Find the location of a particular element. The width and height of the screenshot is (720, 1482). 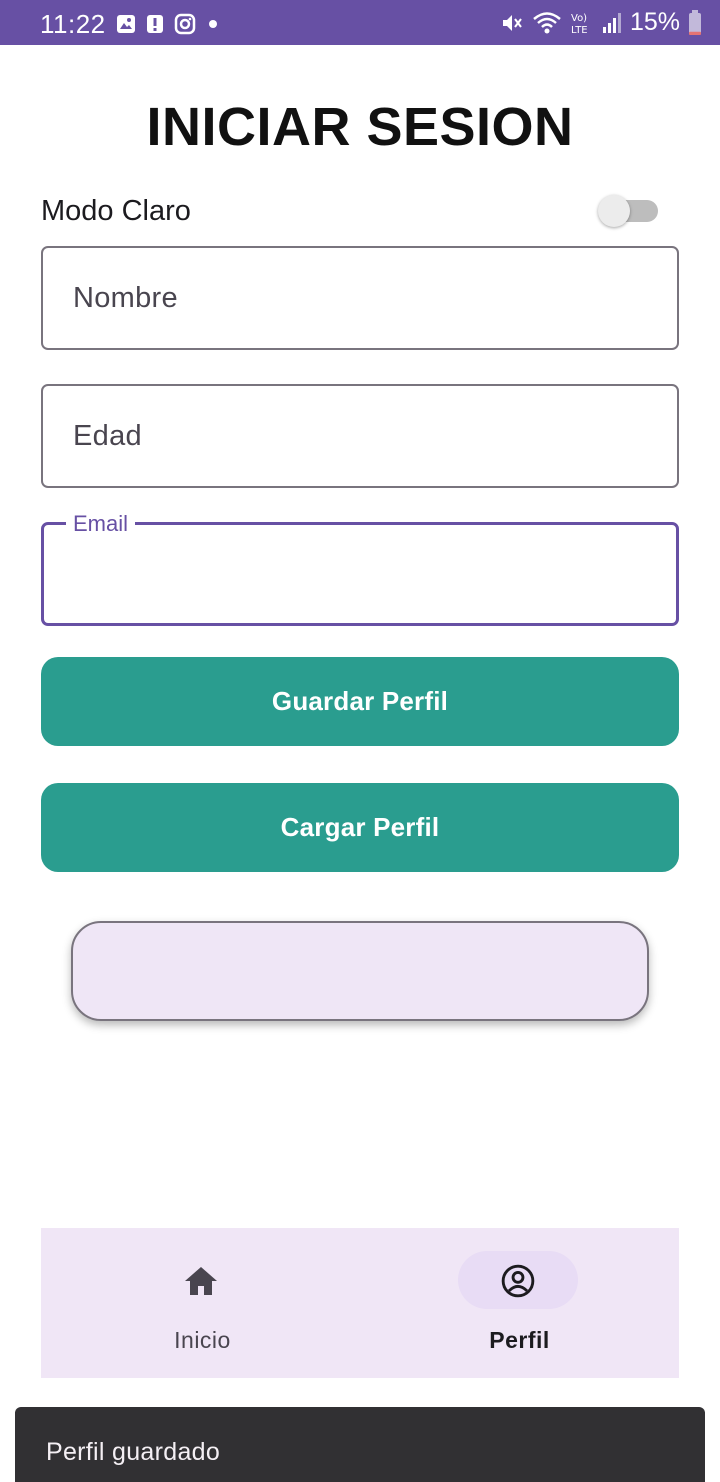

status-bar: 11:22 Vo) LTE 15% is located at coordinates (360, 22).